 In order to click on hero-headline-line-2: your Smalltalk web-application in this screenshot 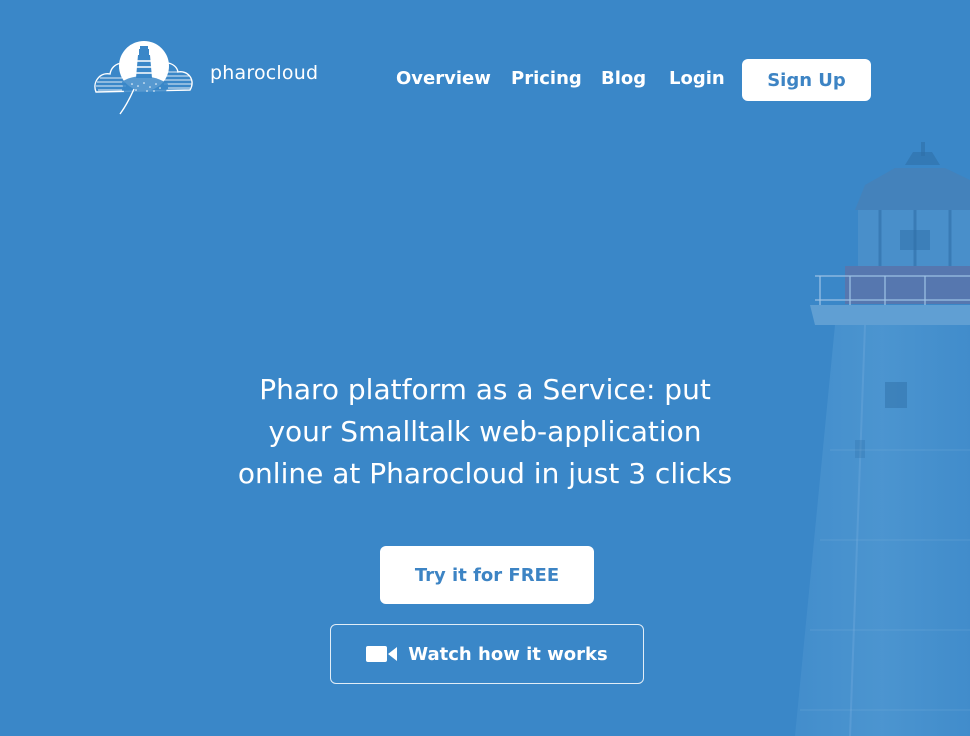, I will do `click(485, 431)`.